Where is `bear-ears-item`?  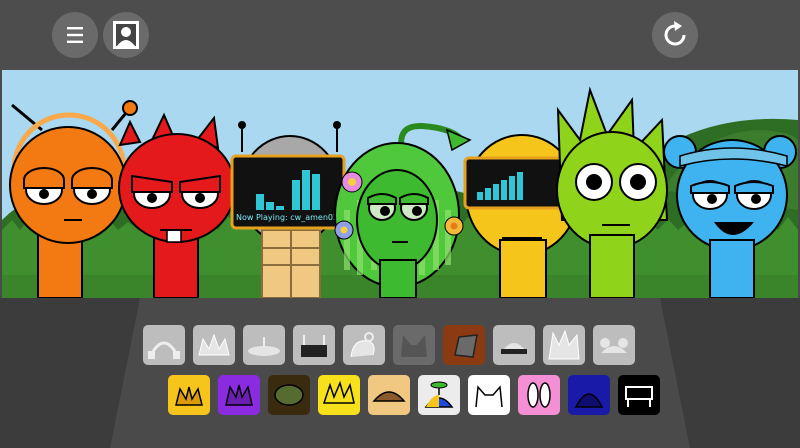 bear-ears-item is located at coordinates (614, 345).